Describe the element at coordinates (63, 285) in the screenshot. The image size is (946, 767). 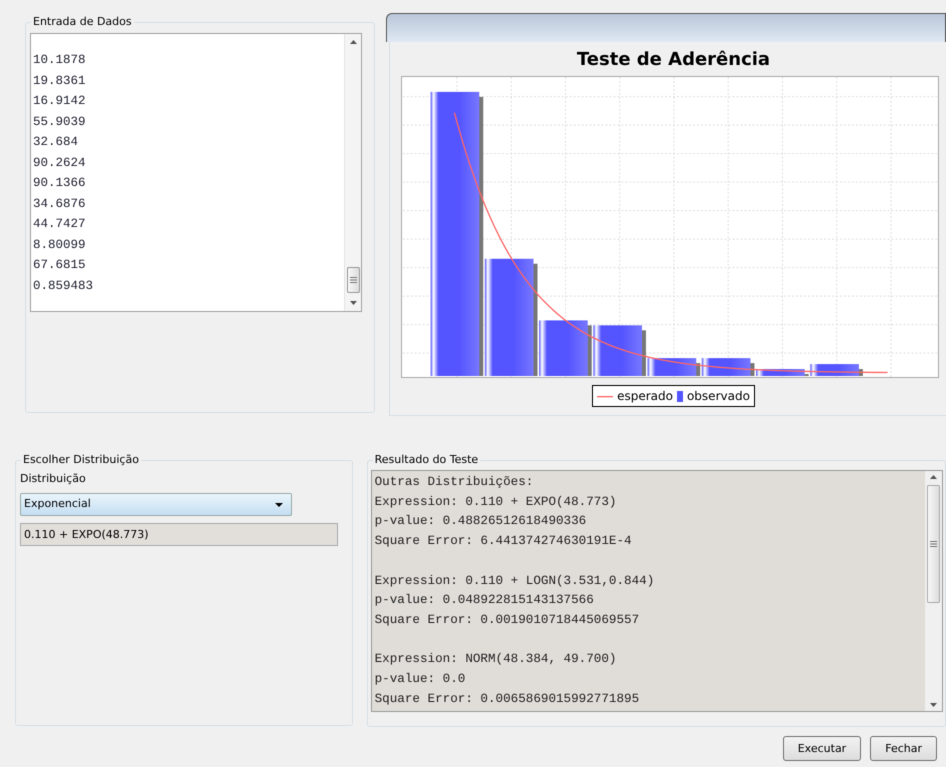
I see `data-value: 0.859483` at that location.